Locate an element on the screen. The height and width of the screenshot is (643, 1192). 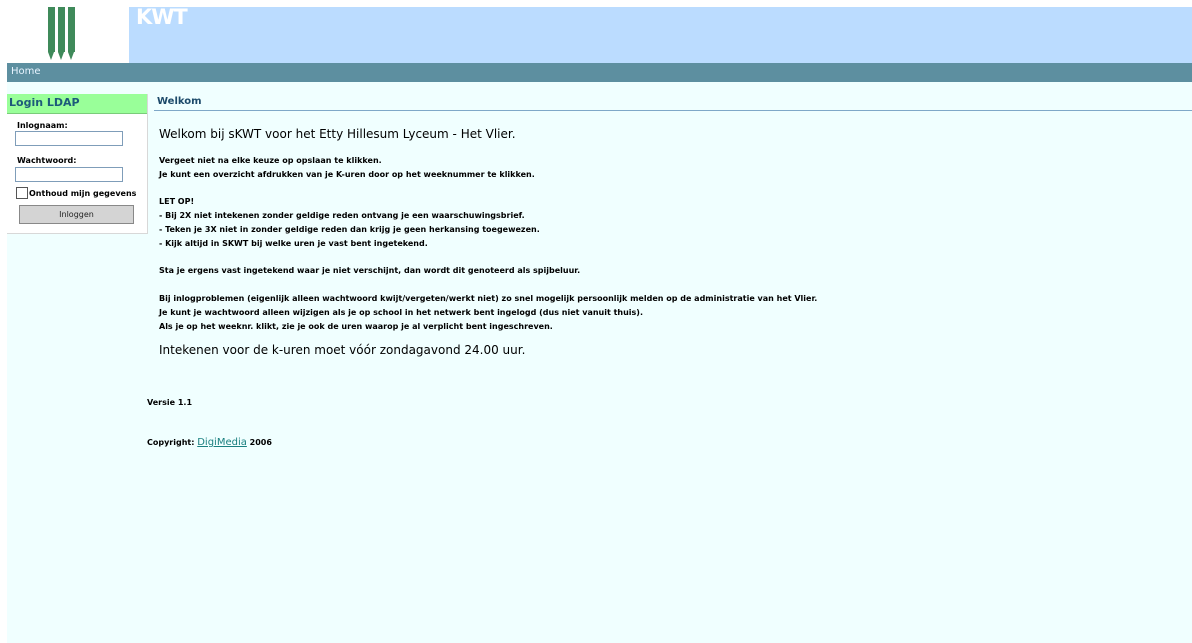
nav-home-link: Home is located at coordinates (26, 71).